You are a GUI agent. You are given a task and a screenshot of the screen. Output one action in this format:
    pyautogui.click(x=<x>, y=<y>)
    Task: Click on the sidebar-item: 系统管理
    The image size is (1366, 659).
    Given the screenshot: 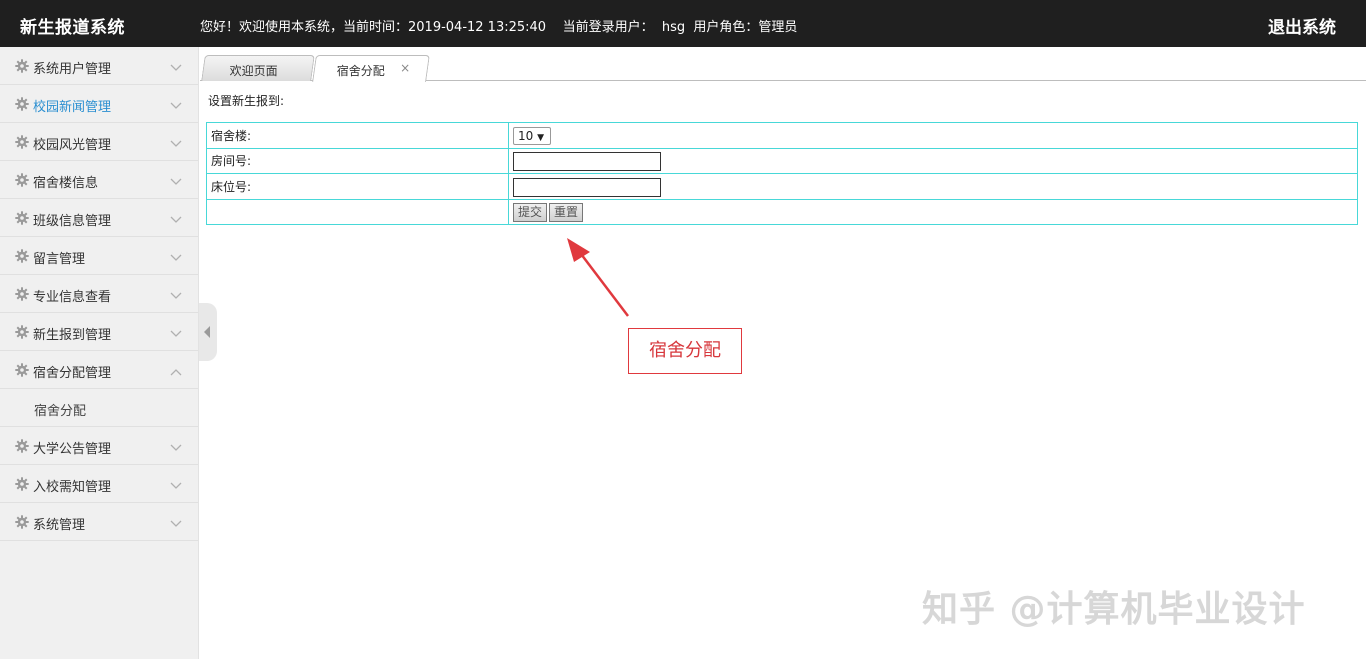 What is the action you would take?
    pyautogui.click(x=99, y=522)
    